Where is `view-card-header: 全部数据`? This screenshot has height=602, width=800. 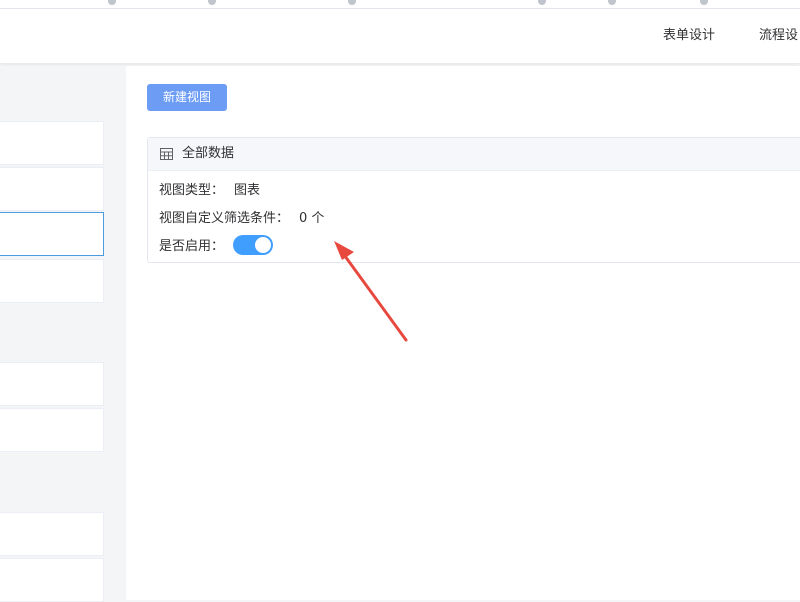
view-card-header: 全部数据 is located at coordinates (474, 154).